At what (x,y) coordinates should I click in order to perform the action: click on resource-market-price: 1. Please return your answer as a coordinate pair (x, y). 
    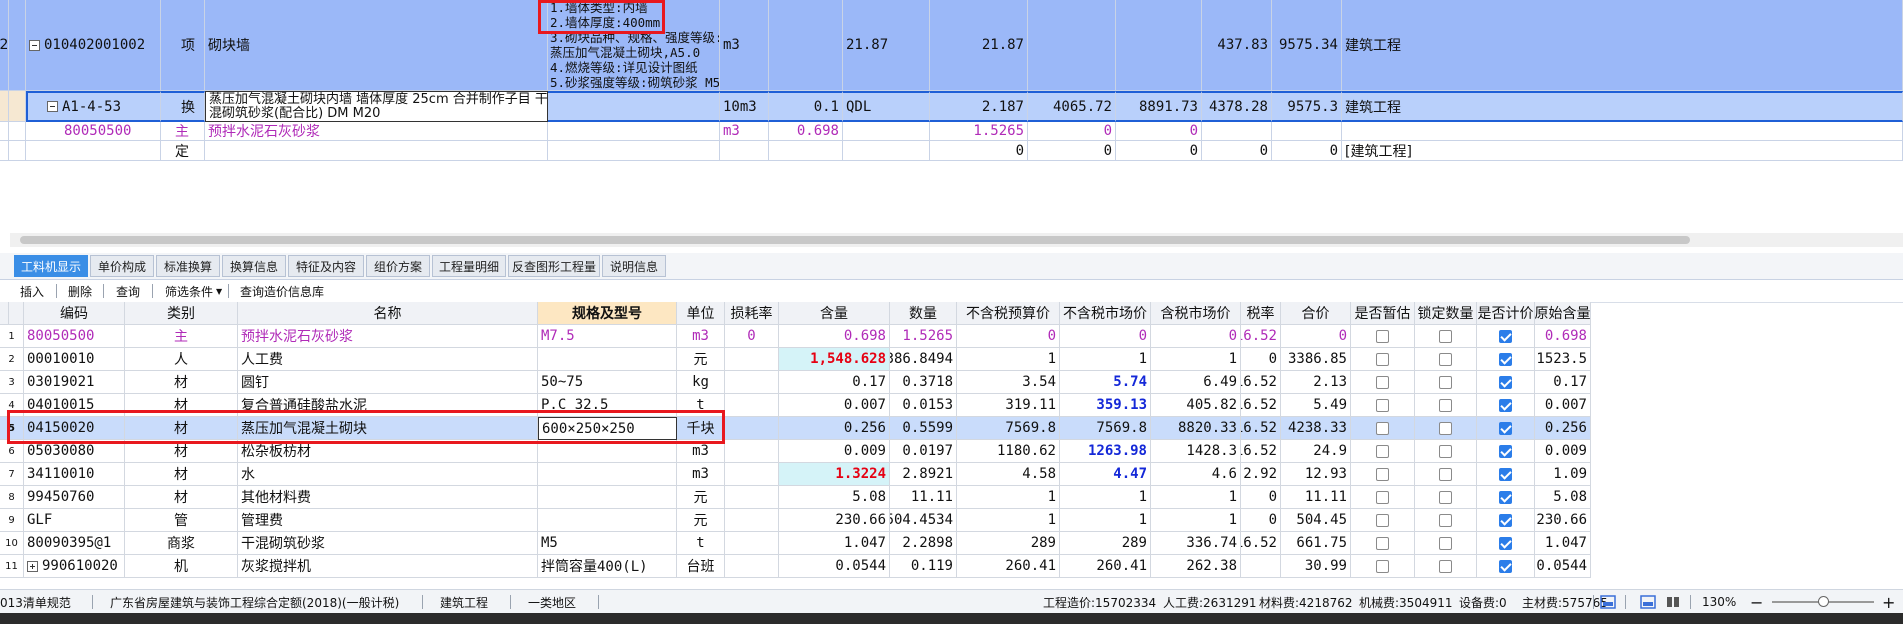
    Looking at the image, I should click on (1105, 497).